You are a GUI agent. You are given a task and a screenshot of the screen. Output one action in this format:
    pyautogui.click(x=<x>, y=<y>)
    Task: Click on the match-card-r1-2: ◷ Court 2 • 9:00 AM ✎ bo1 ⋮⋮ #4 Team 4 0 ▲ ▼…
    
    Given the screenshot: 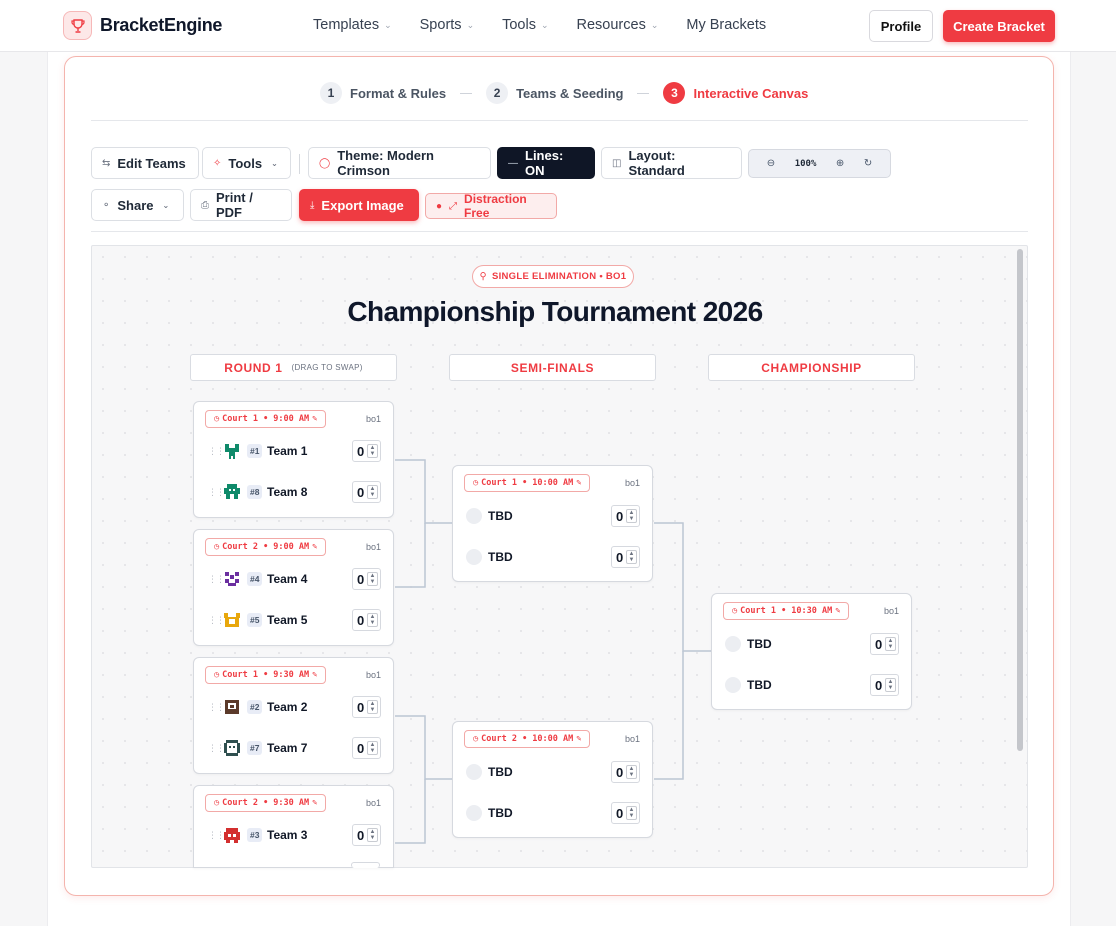 What is the action you would take?
    pyautogui.click(x=293, y=587)
    